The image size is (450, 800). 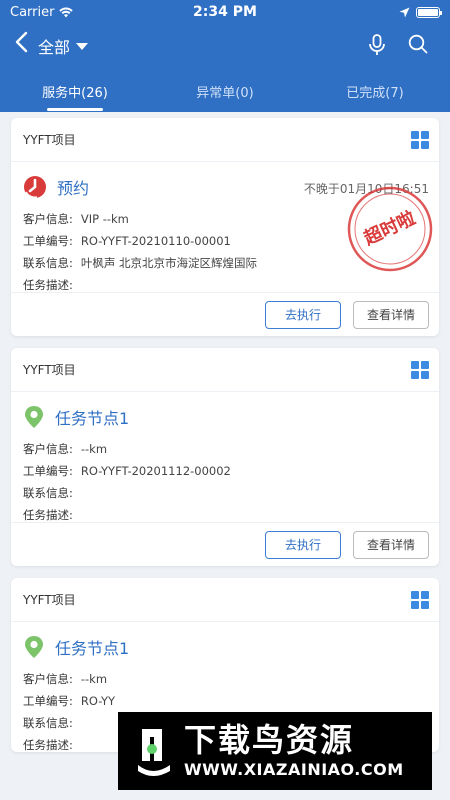 What do you see at coordinates (21, 44) in the screenshot?
I see `back-chevron-icon` at bounding box center [21, 44].